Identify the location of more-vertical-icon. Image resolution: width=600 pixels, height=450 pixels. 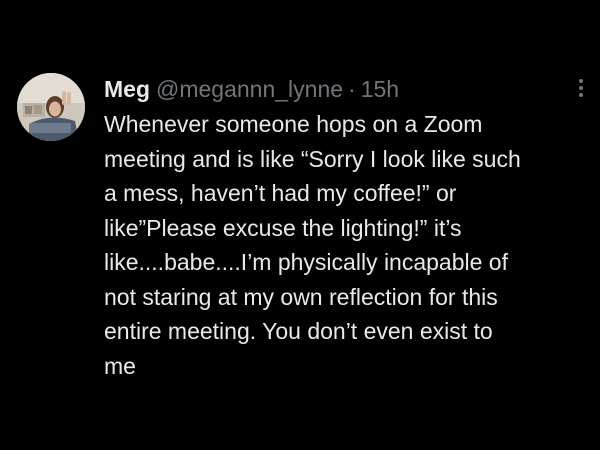
(581, 90).